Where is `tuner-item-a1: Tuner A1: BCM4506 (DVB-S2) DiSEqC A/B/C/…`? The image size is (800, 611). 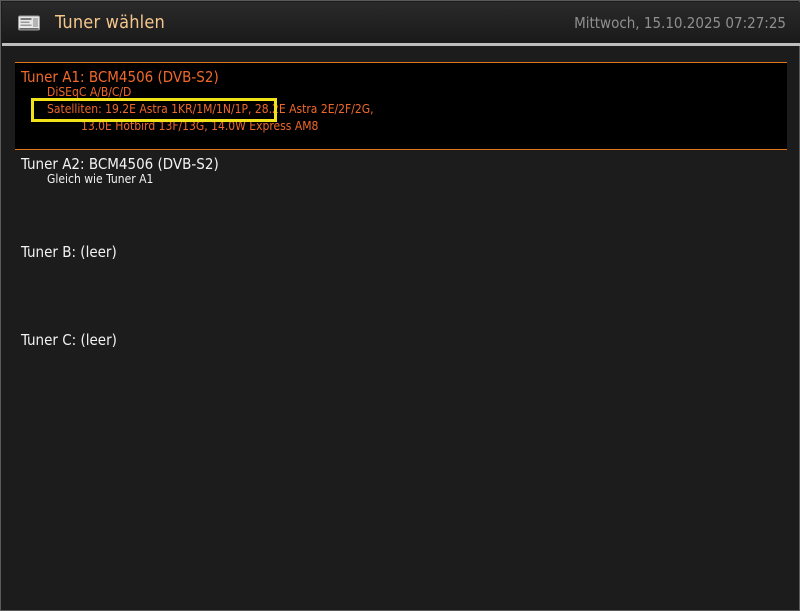
tuner-item-a1: Tuner A1: BCM4506 (DVB-S2) DiSEqC A/B/C/… is located at coordinates (401, 106).